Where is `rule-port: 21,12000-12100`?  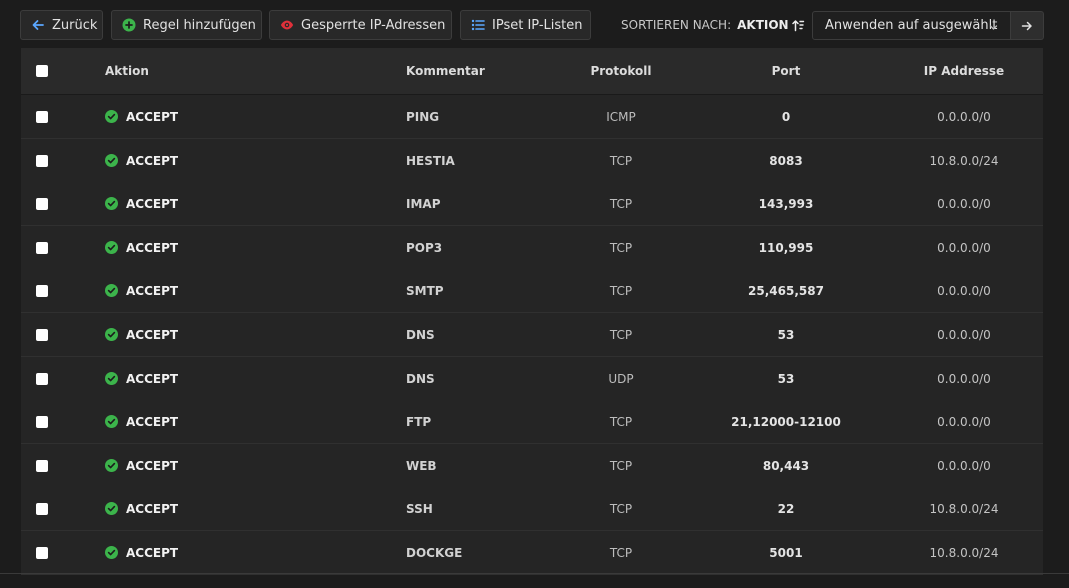 rule-port: 21,12000-12100 is located at coordinates (786, 421).